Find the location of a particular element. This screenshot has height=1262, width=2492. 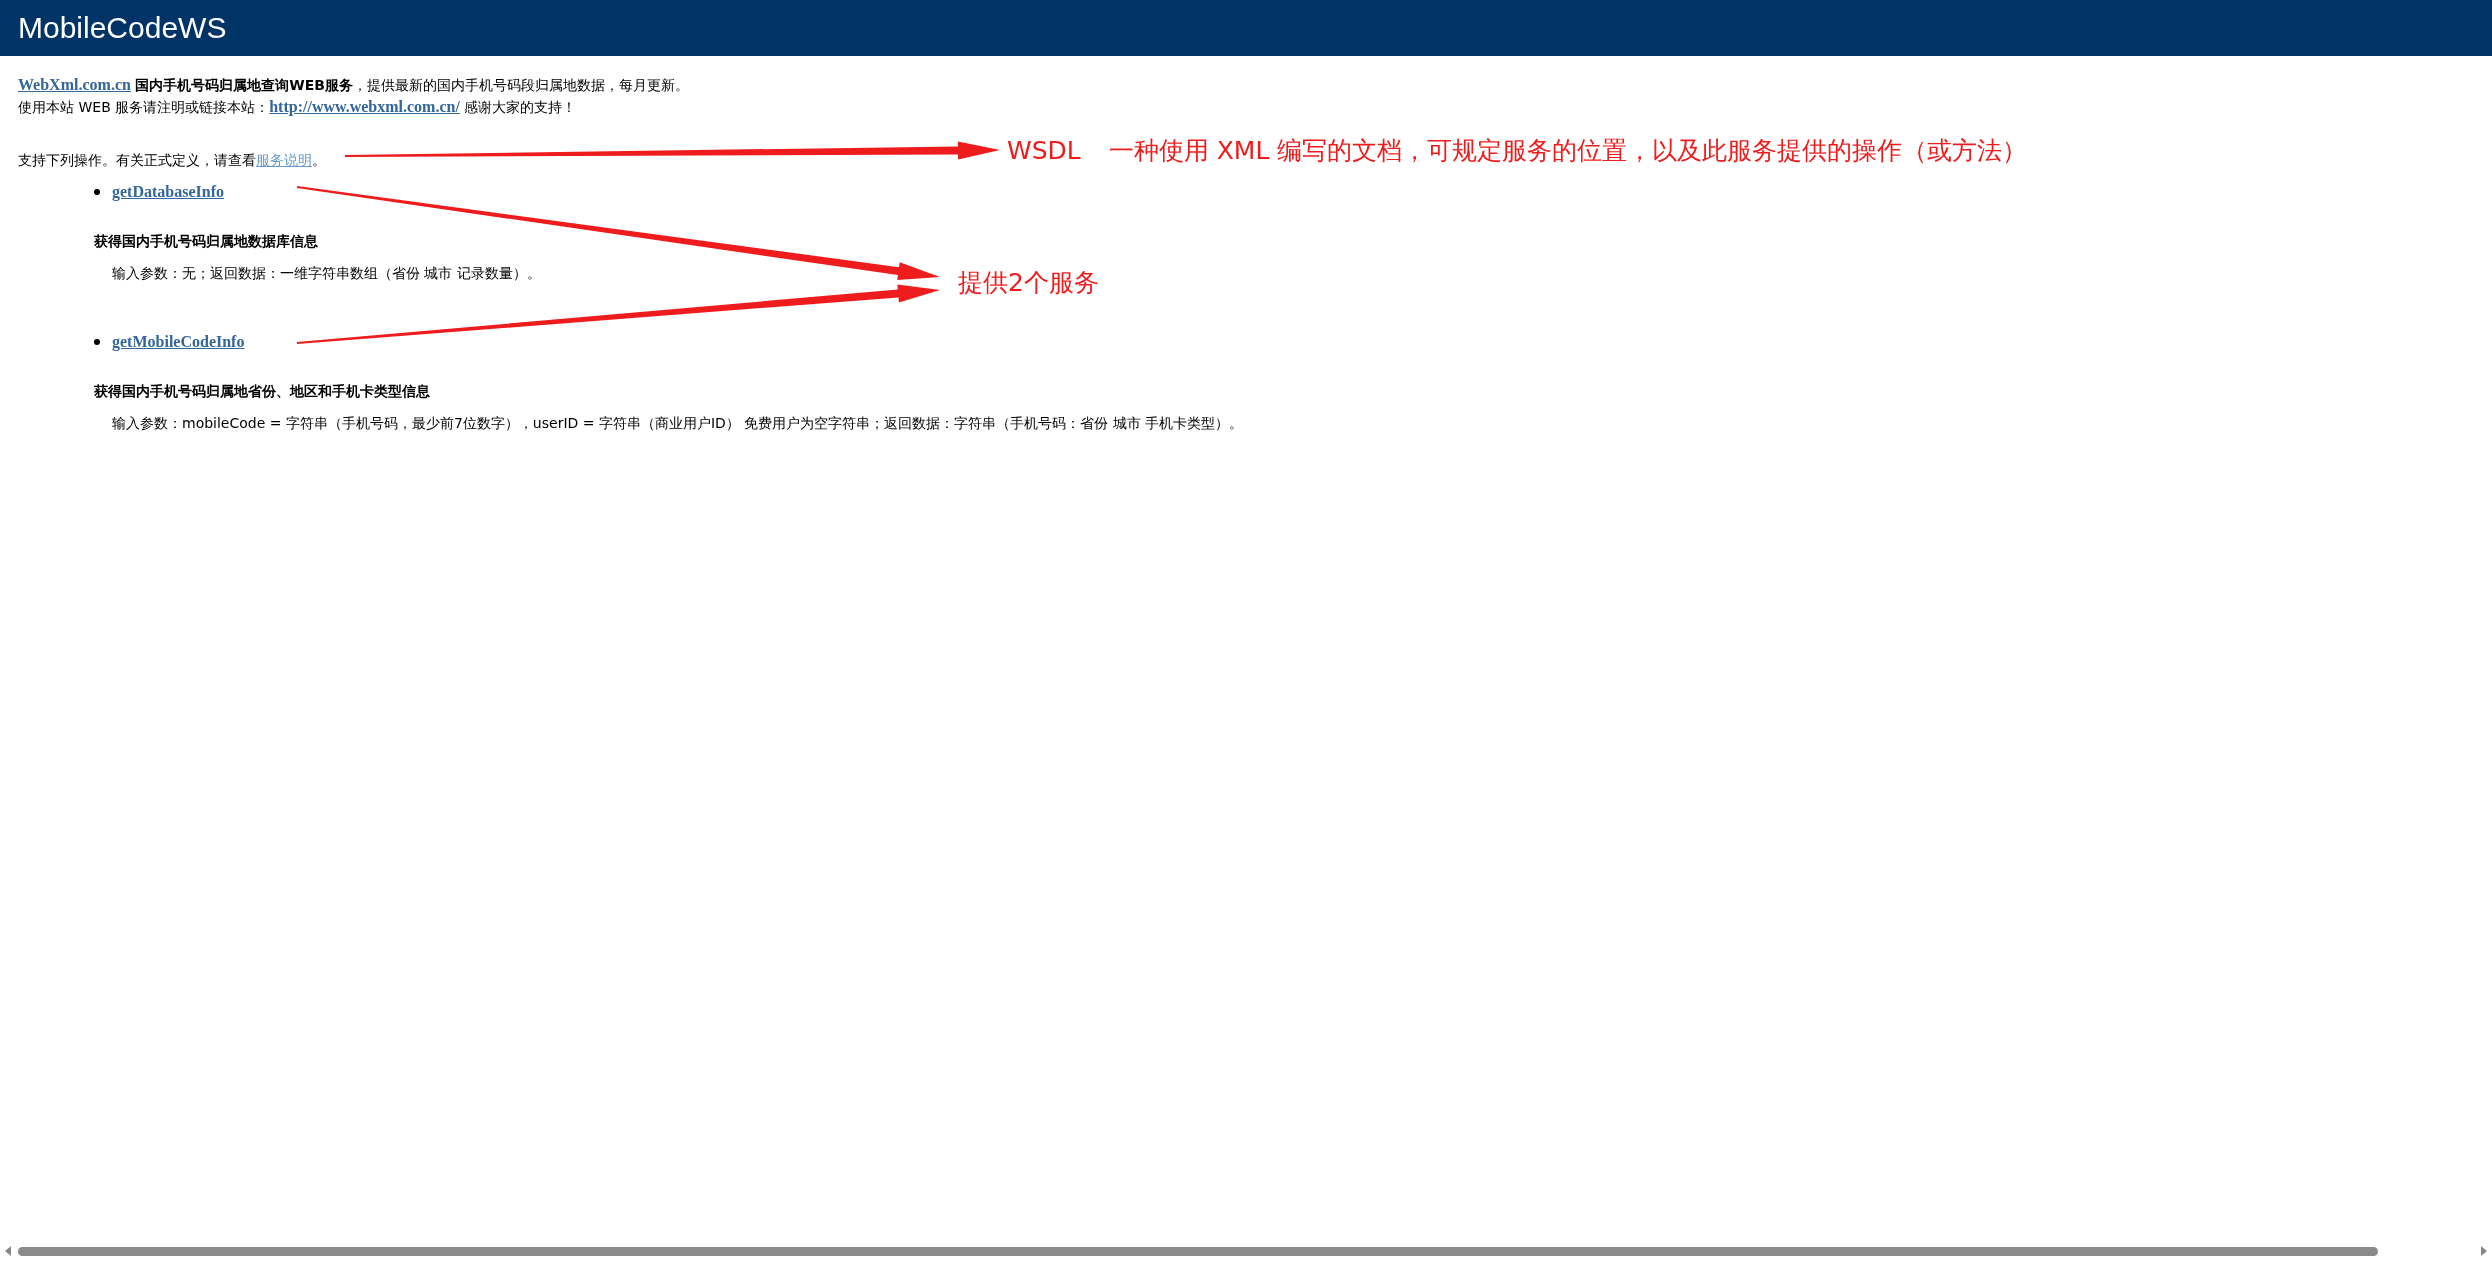

page-title: MobileCodeWS is located at coordinates (122, 28).